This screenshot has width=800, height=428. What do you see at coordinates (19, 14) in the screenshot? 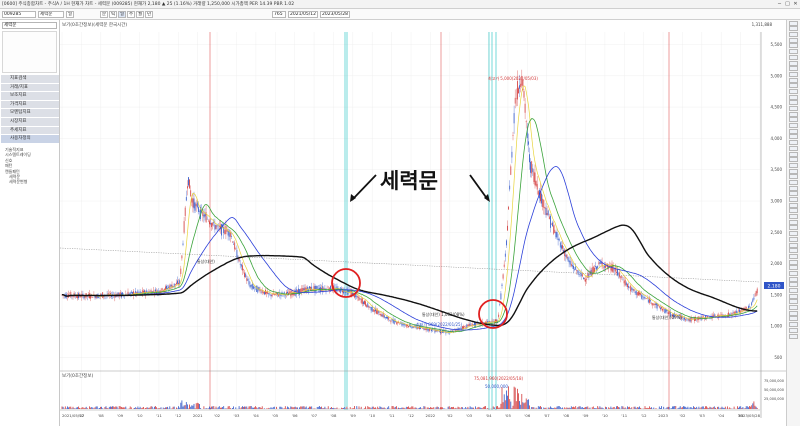
I see `code-input: 009285` at bounding box center [19, 14].